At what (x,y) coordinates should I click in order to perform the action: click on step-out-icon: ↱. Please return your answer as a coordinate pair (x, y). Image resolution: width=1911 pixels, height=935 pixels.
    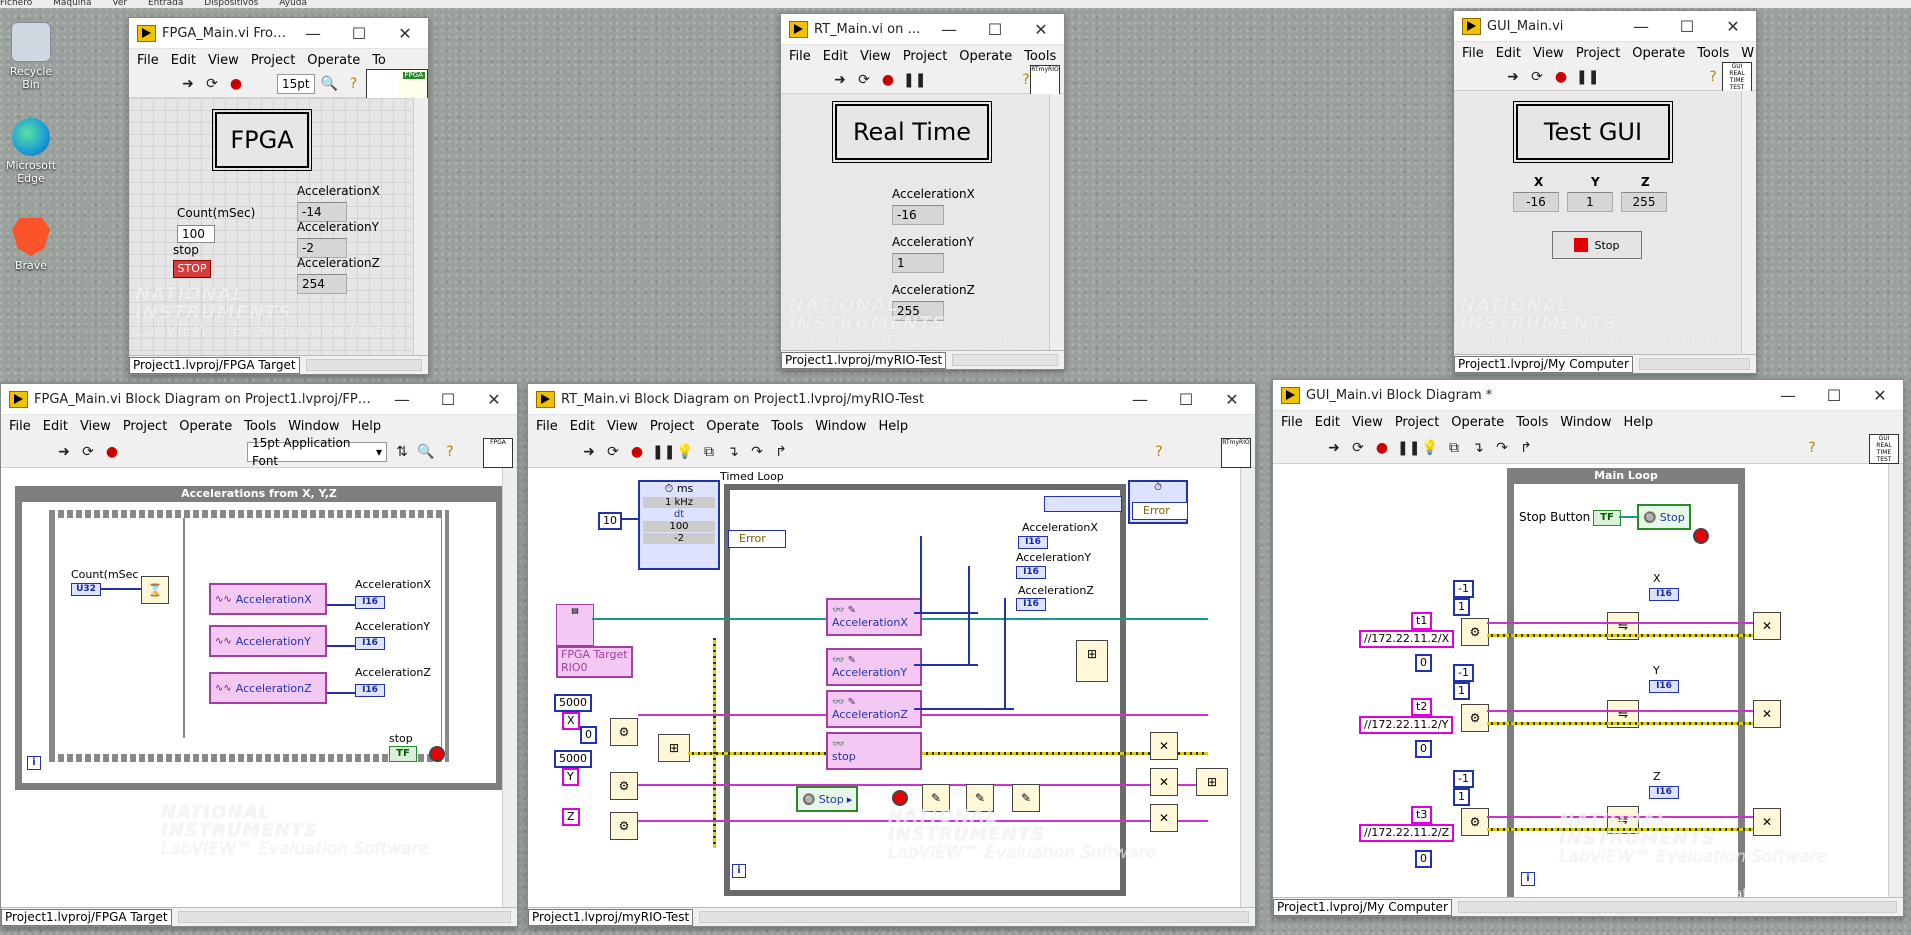
    Looking at the image, I should click on (1526, 448).